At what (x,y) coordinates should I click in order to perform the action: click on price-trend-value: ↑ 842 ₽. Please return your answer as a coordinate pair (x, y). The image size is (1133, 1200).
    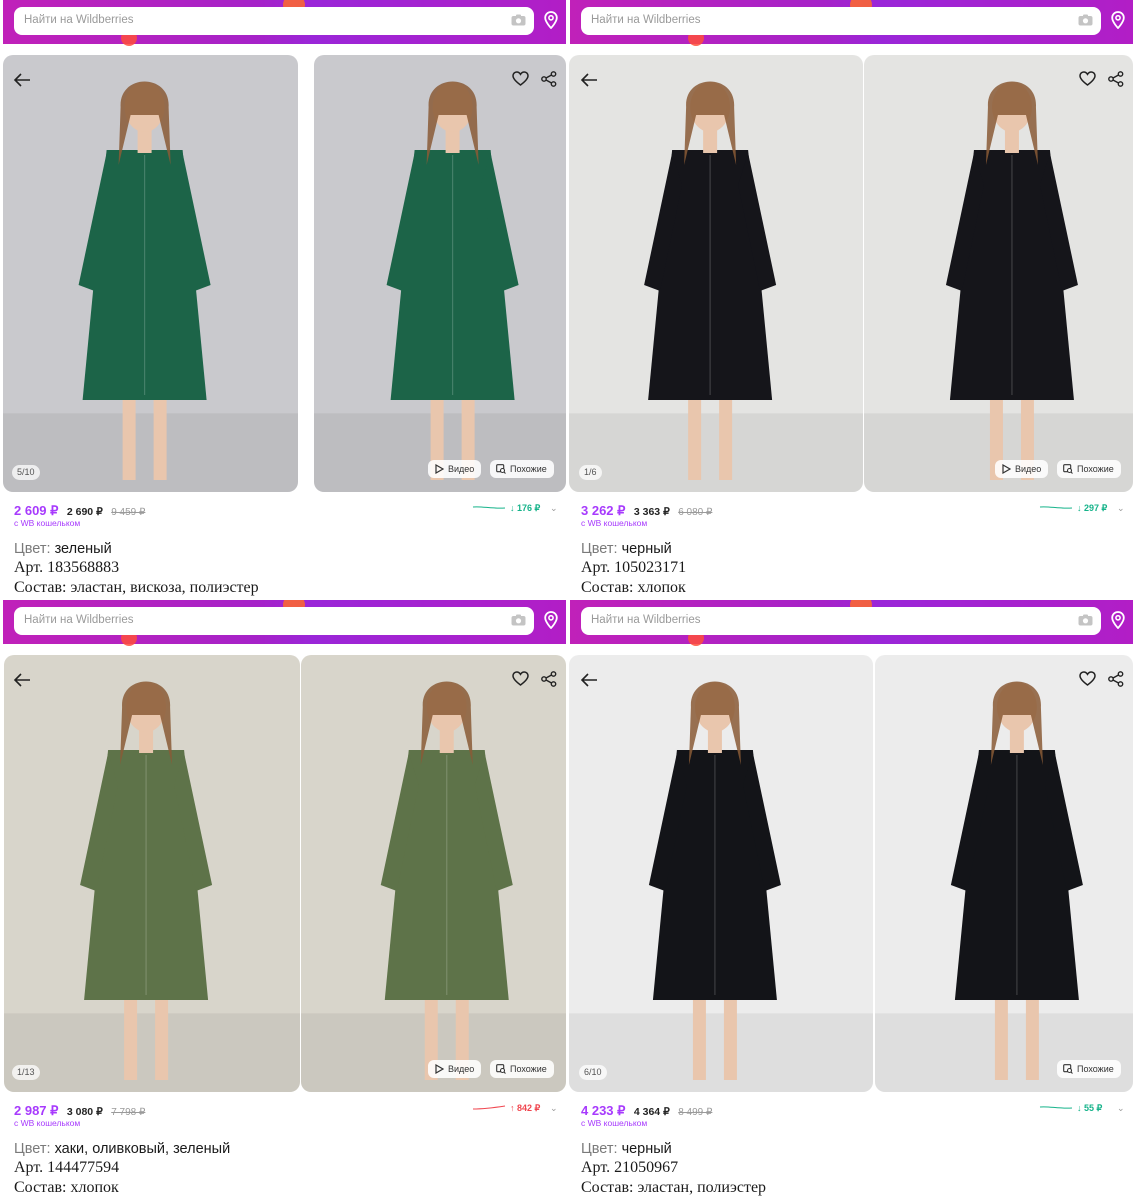
    Looking at the image, I should click on (525, 1108).